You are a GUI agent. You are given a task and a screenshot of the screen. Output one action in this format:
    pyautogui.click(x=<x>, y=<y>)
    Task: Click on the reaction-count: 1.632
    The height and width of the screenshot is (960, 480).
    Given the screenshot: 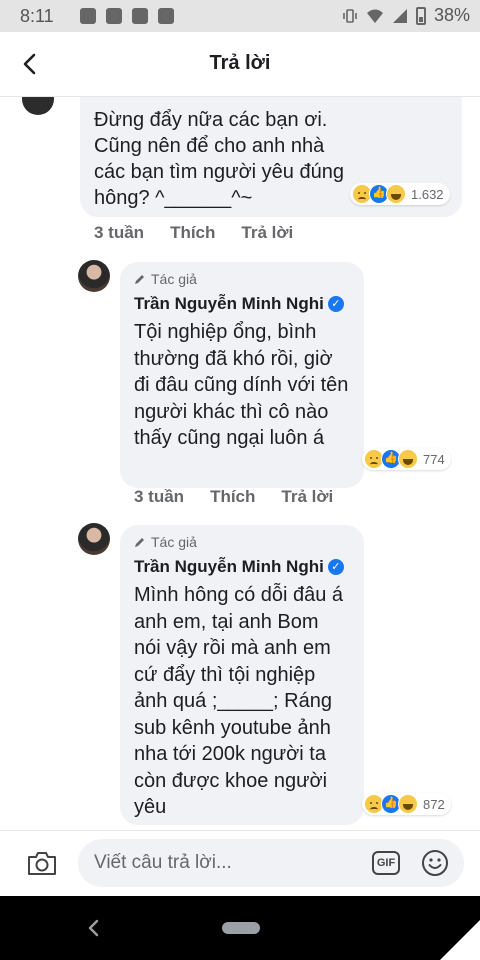 What is the action you would take?
    pyautogui.click(x=427, y=194)
    